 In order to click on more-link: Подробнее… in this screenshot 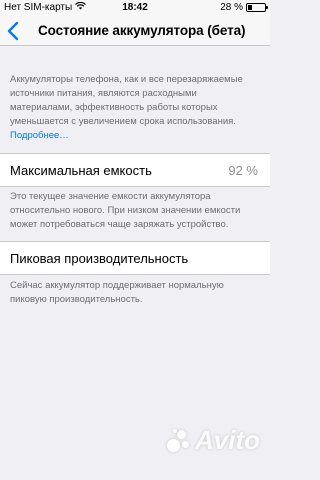, I will do `click(39, 135)`.